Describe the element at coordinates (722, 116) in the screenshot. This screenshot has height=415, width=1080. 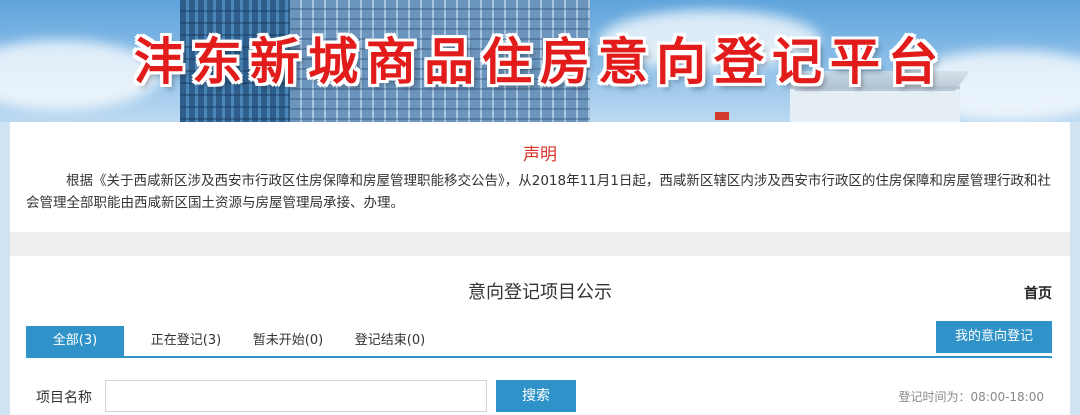
I see `flag-icon` at that location.